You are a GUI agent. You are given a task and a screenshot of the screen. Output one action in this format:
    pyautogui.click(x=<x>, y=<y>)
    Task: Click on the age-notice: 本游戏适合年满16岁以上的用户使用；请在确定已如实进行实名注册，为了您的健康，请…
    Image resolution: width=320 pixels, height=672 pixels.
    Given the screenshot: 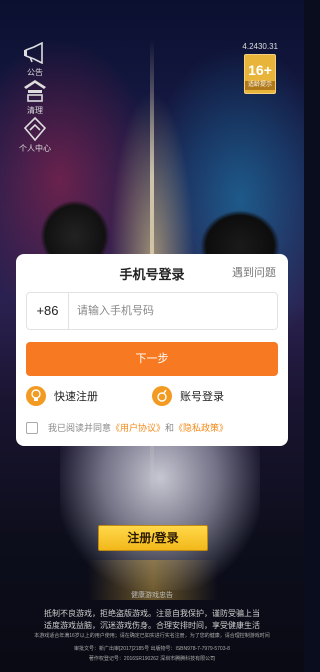 What is the action you would take?
    pyautogui.click(x=152, y=636)
    